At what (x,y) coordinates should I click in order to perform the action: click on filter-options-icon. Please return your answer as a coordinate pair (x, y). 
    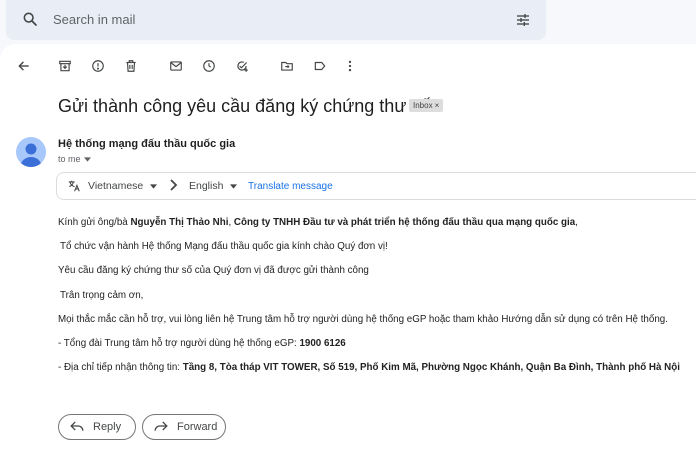
    Looking at the image, I should click on (523, 22).